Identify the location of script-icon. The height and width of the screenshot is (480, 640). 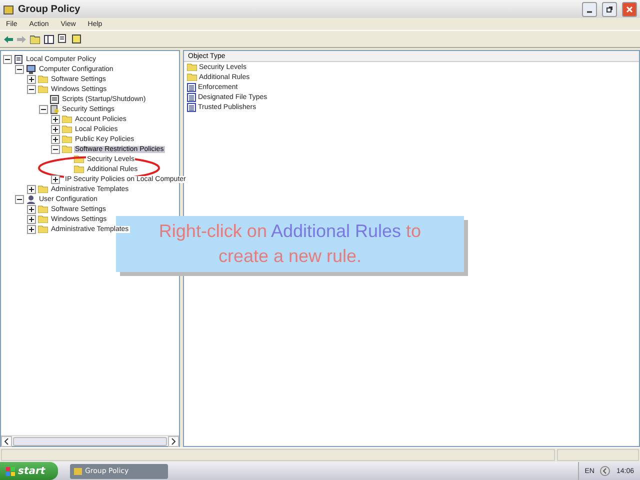
(54, 99).